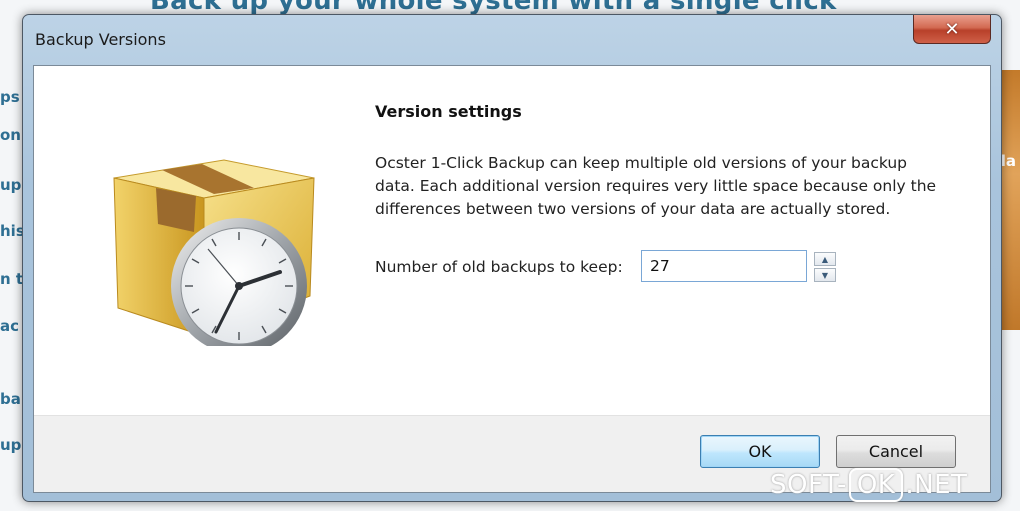  What do you see at coordinates (499, 267) in the screenshot?
I see `backups-count-label: Number of old backups to keep:` at bounding box center [499, 267].